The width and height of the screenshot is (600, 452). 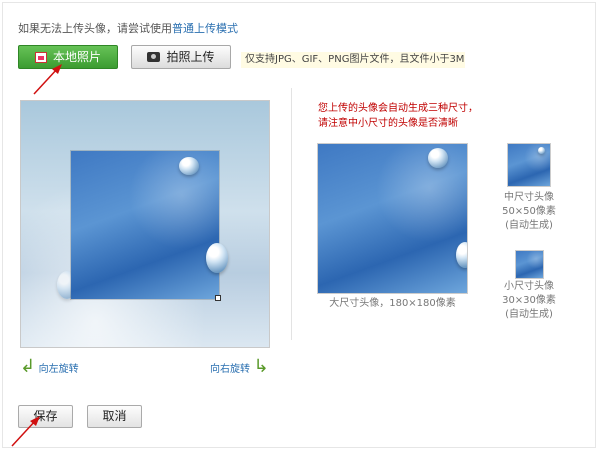 What do you see at coordinates (28, 366) in the screenshot?
I see `rotate-left-icon: ↲` at bounding box center [28, 366].